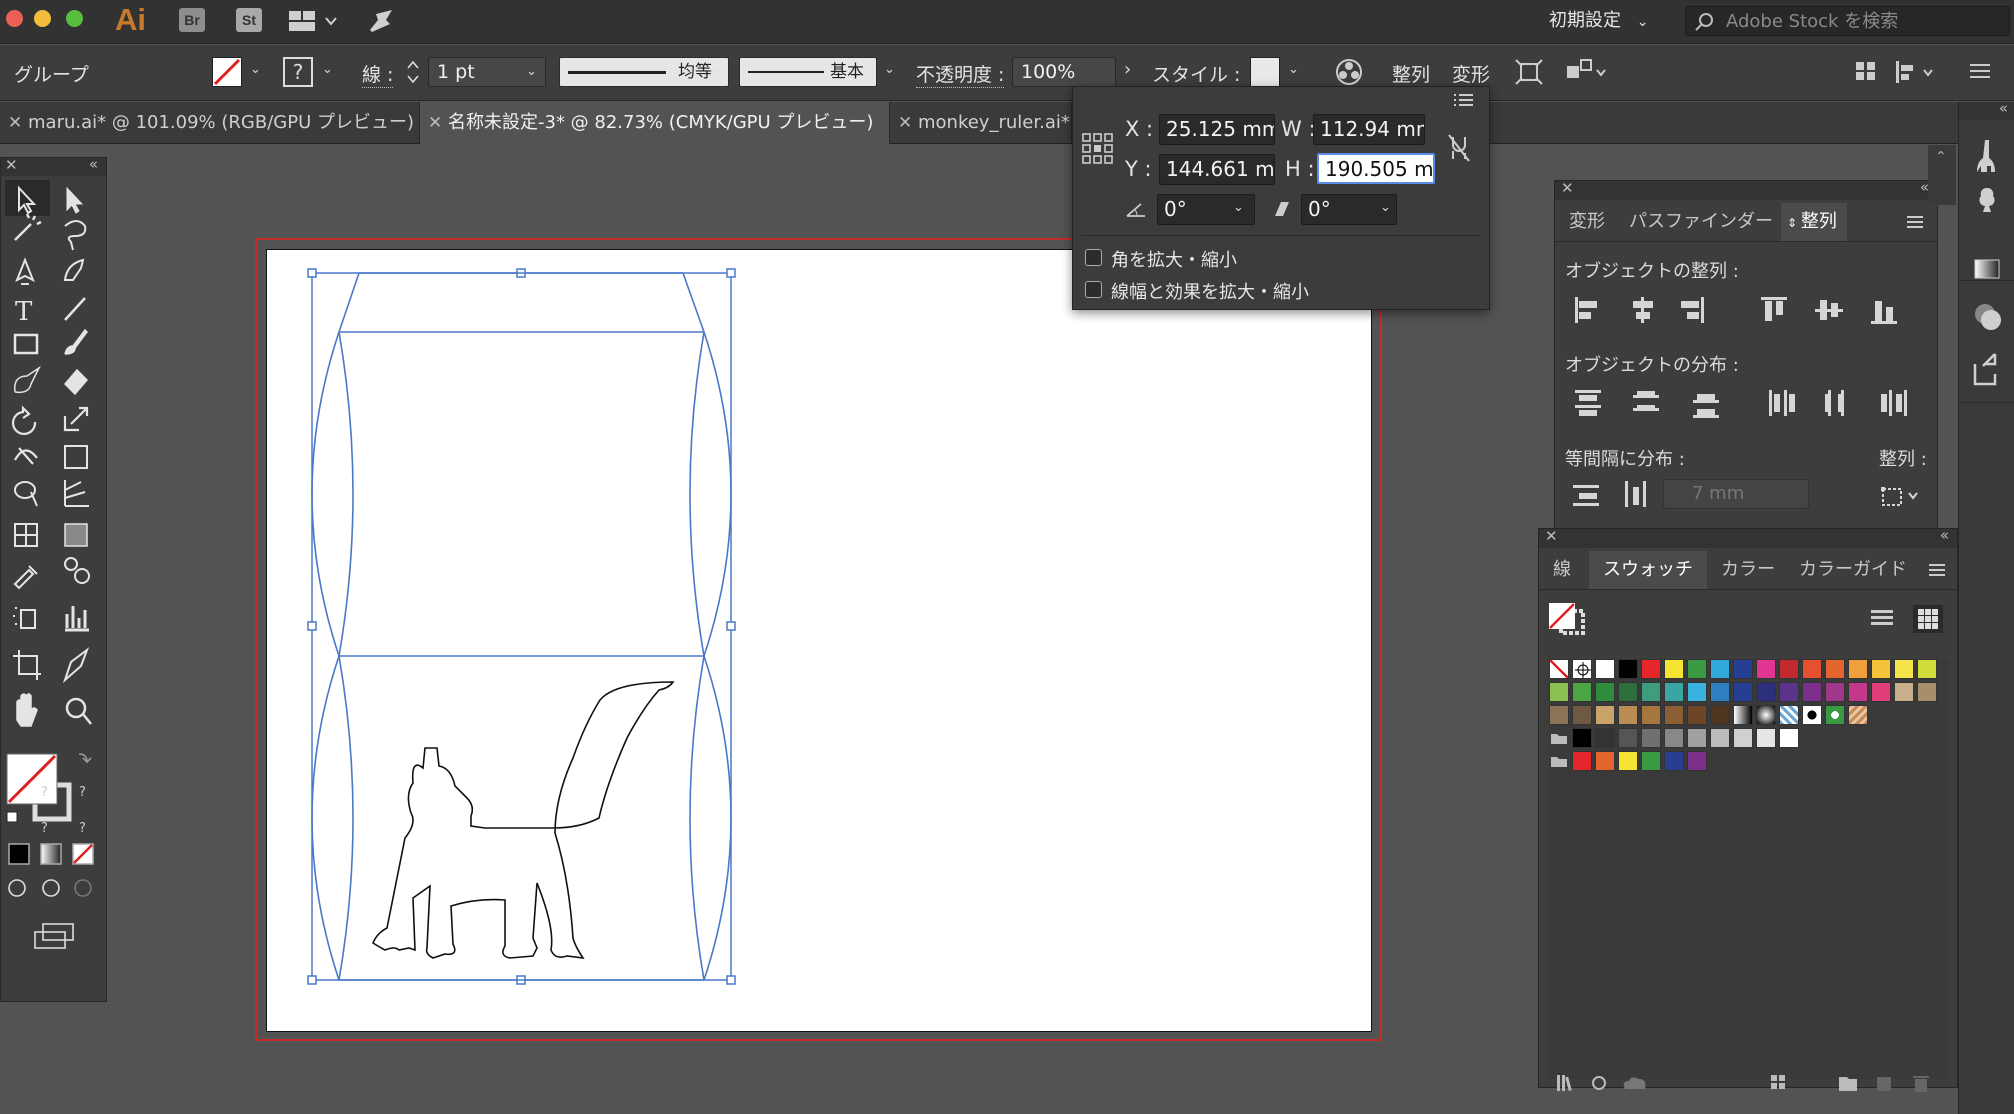  Describe the element at coordinates (381, 21) in the screenshot. I see `gpu-performance-icon` at that location.